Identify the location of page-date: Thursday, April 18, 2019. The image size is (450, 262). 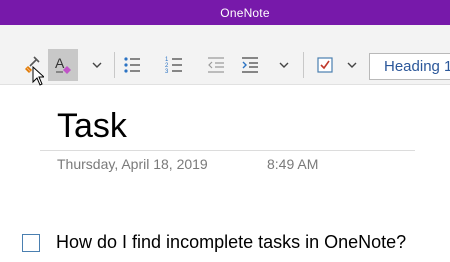
(132, 164).